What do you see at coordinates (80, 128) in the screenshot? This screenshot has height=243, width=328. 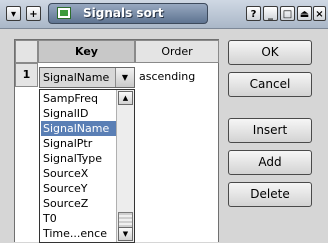 I see `dropdown-option-selected: SignalName` at bounding box center [80, 128].